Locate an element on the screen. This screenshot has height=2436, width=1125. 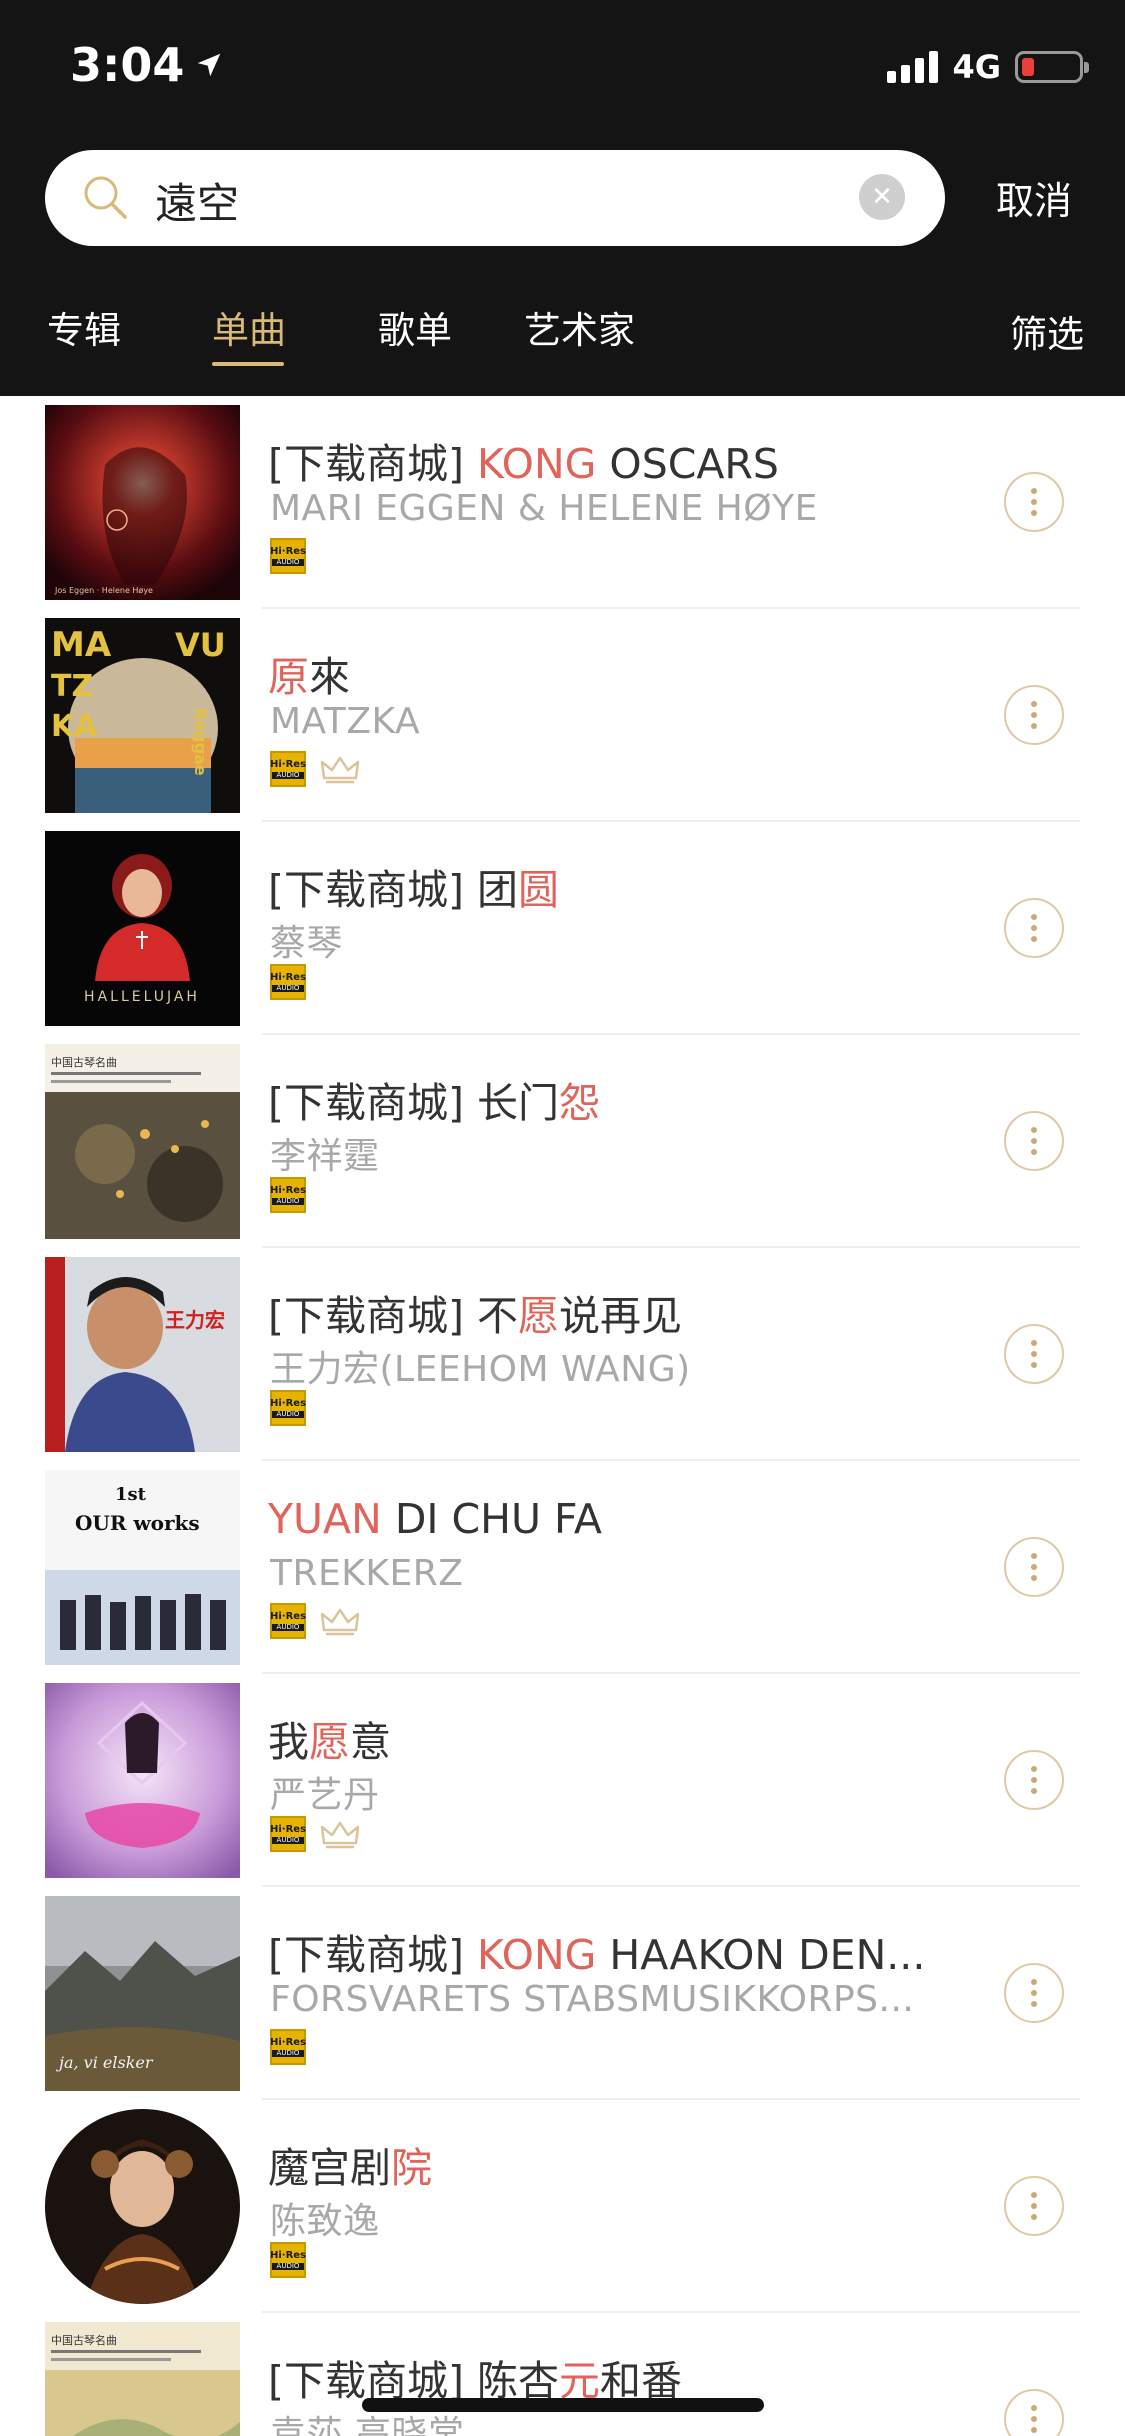
song-title: 魔宫剧院 is located at coordinates (350, 2164).